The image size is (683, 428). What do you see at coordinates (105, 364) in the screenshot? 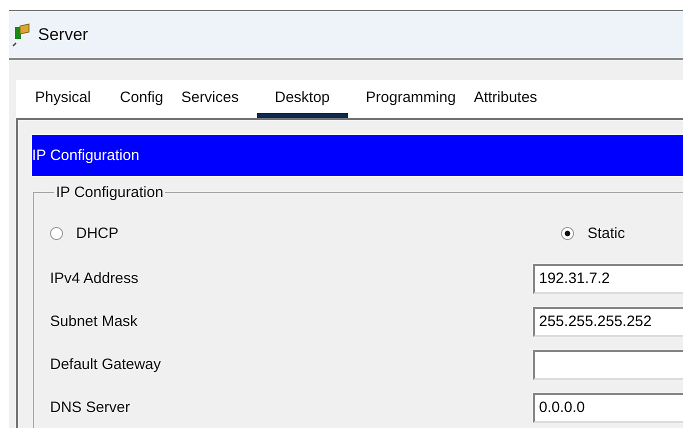
I see `field-label: Default Gateway` at bounding box center [105, 364].